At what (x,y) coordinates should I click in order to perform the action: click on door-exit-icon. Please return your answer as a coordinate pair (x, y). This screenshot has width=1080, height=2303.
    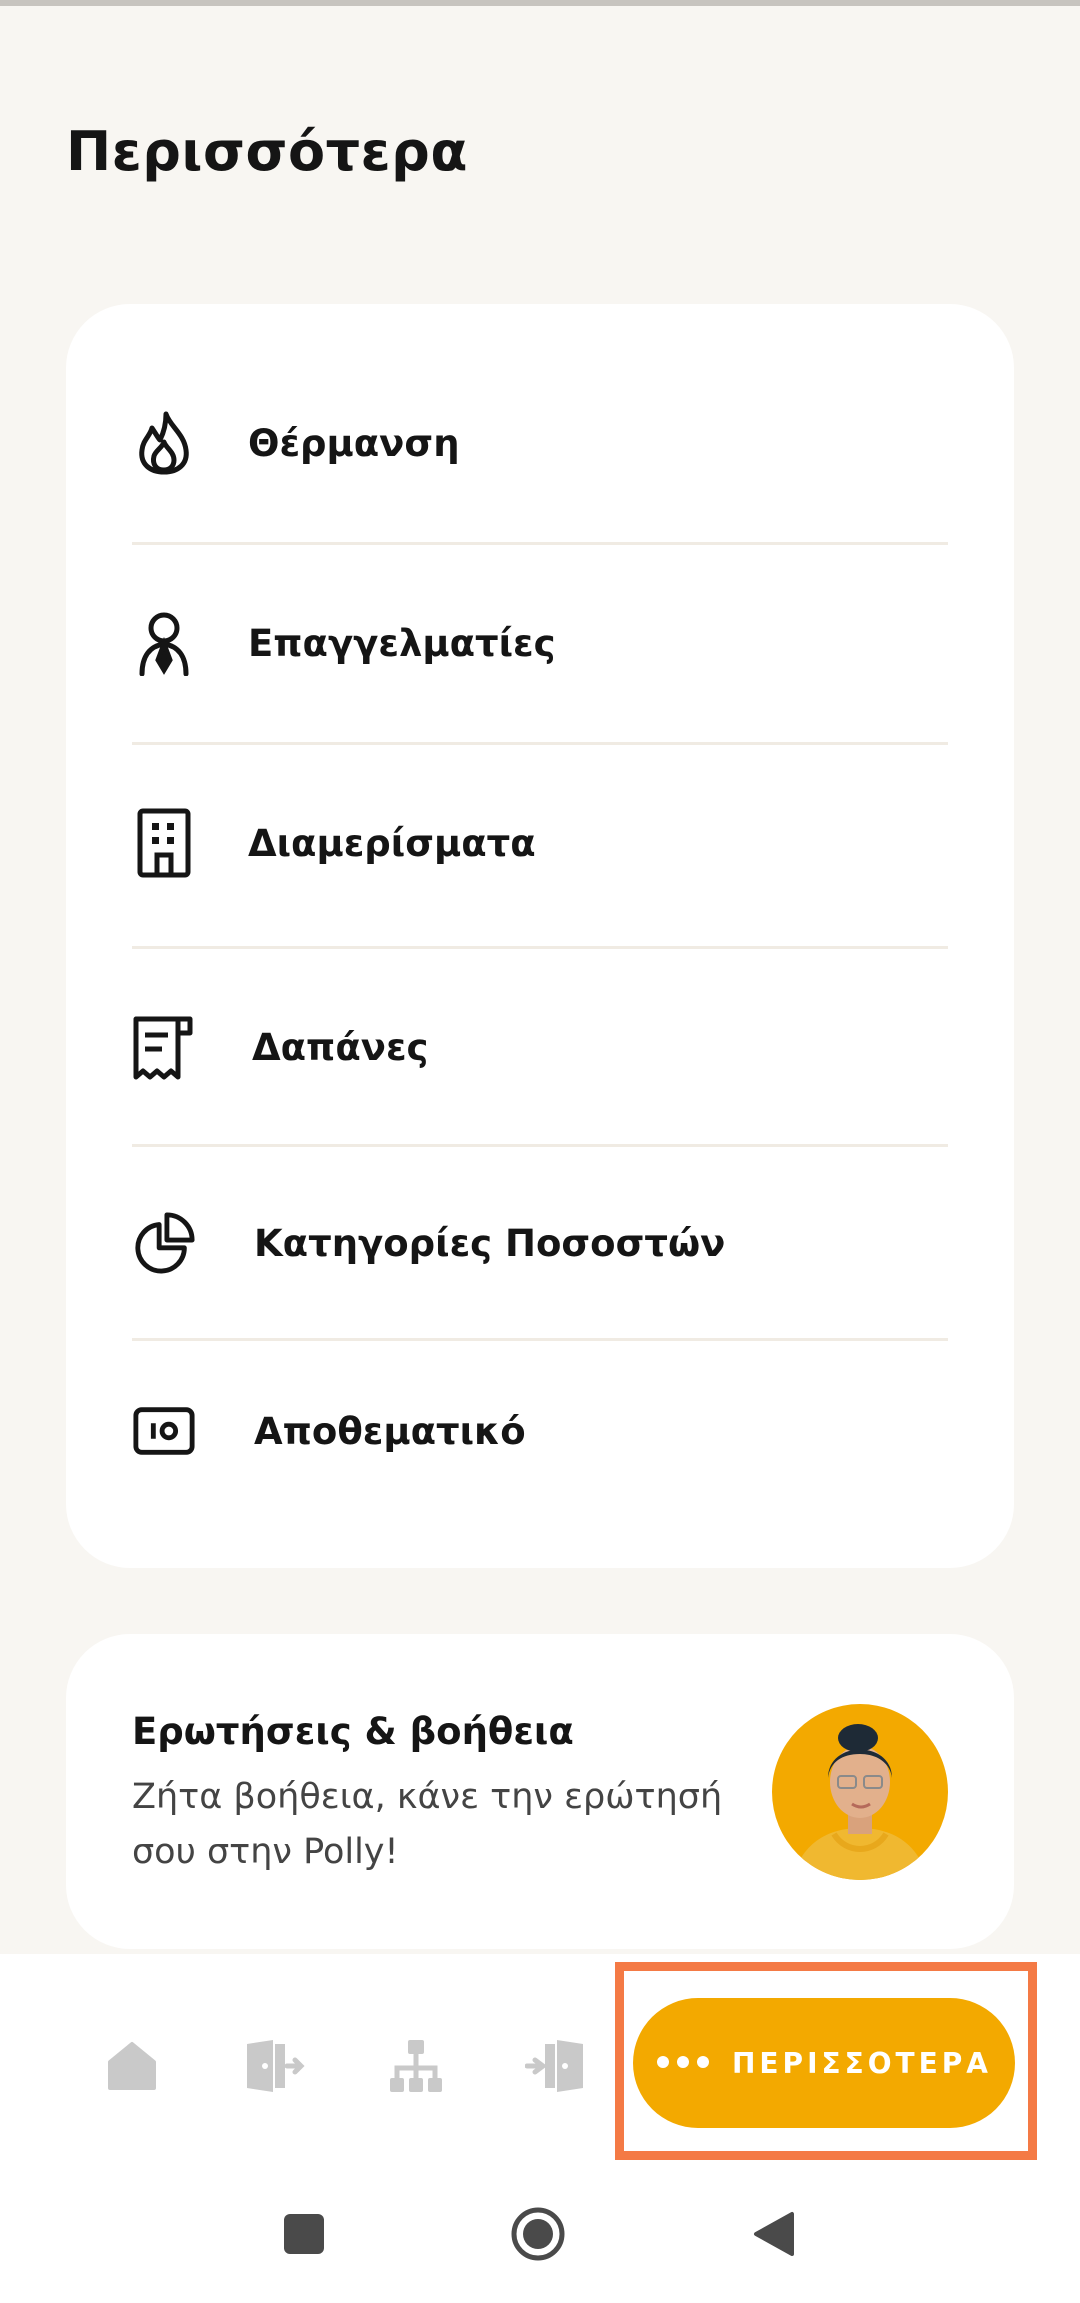
    Looking at the image, I should click on (274, 2068).